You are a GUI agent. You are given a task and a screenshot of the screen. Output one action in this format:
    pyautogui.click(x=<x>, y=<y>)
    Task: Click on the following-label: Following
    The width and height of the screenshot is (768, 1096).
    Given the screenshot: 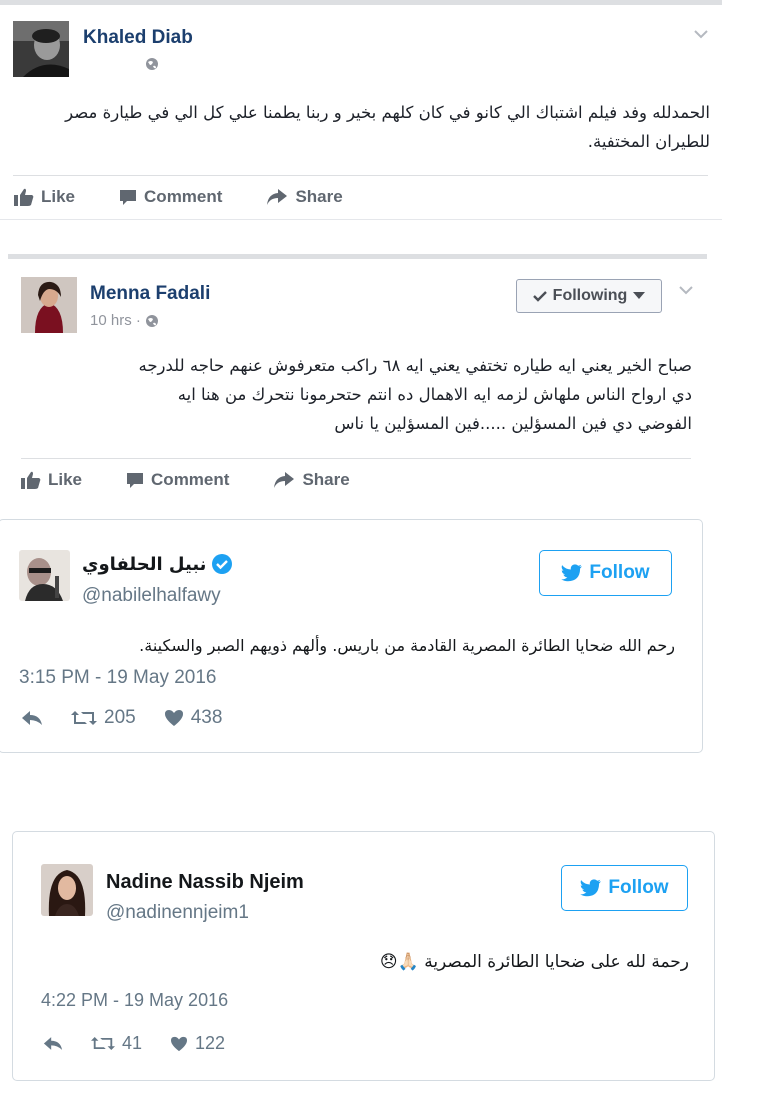 What is the action you would take?
    pyautogui.click(x=590, y=295)
    